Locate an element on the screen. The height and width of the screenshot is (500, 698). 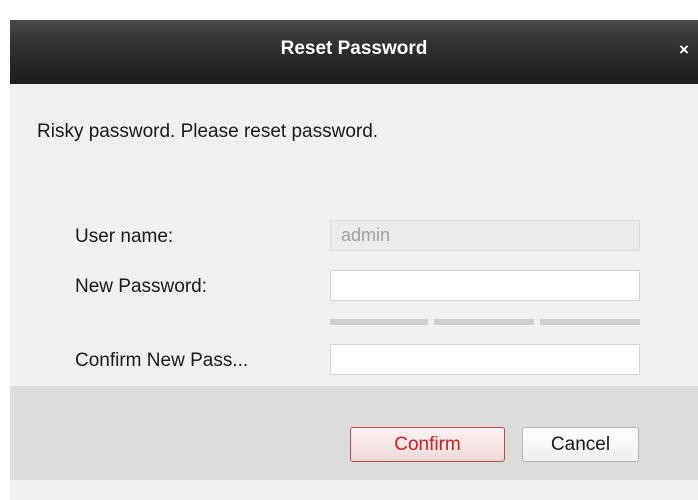
cancel-button: Cancel is located at coordinates (580, 444).